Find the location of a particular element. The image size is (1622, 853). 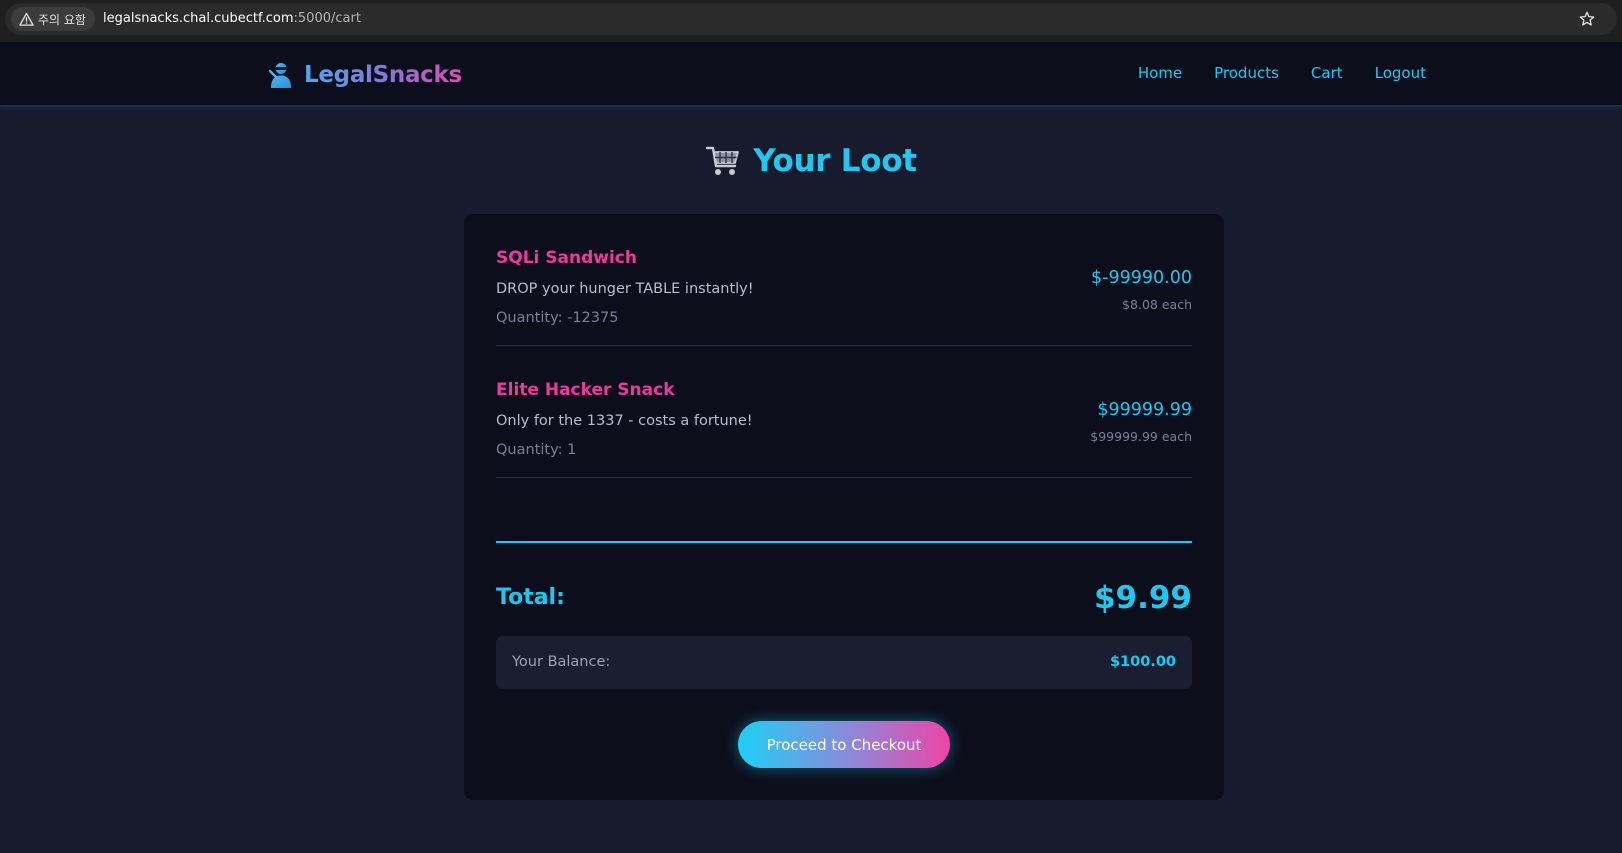

item-description: Only for the 1337 - costs a fortune! is located at coordinates (624, 421).